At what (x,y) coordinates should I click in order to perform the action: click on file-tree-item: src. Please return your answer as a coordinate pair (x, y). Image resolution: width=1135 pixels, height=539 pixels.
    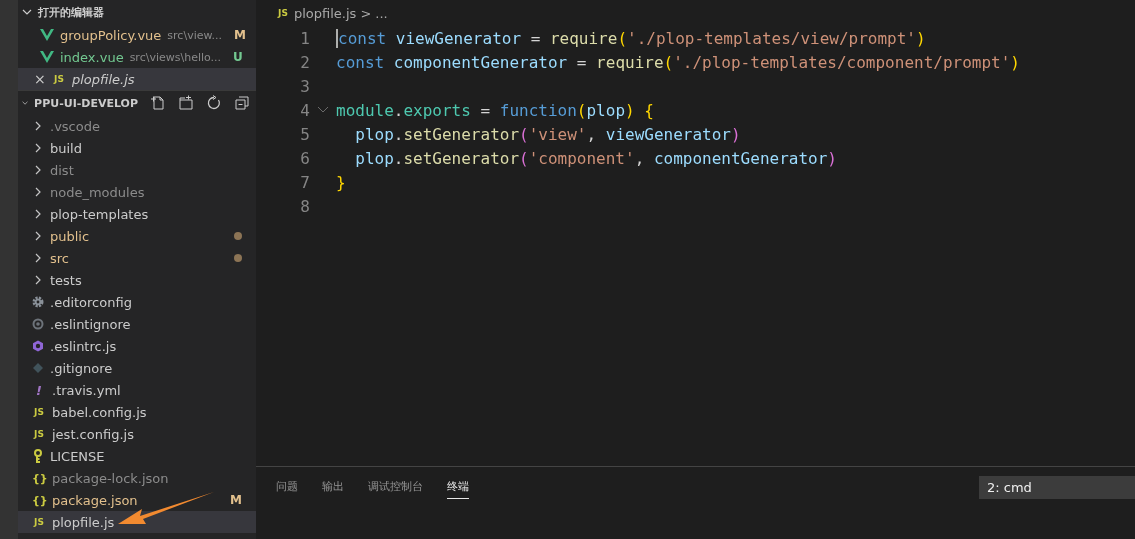
    Looking at the image, I should click on (137, 258).